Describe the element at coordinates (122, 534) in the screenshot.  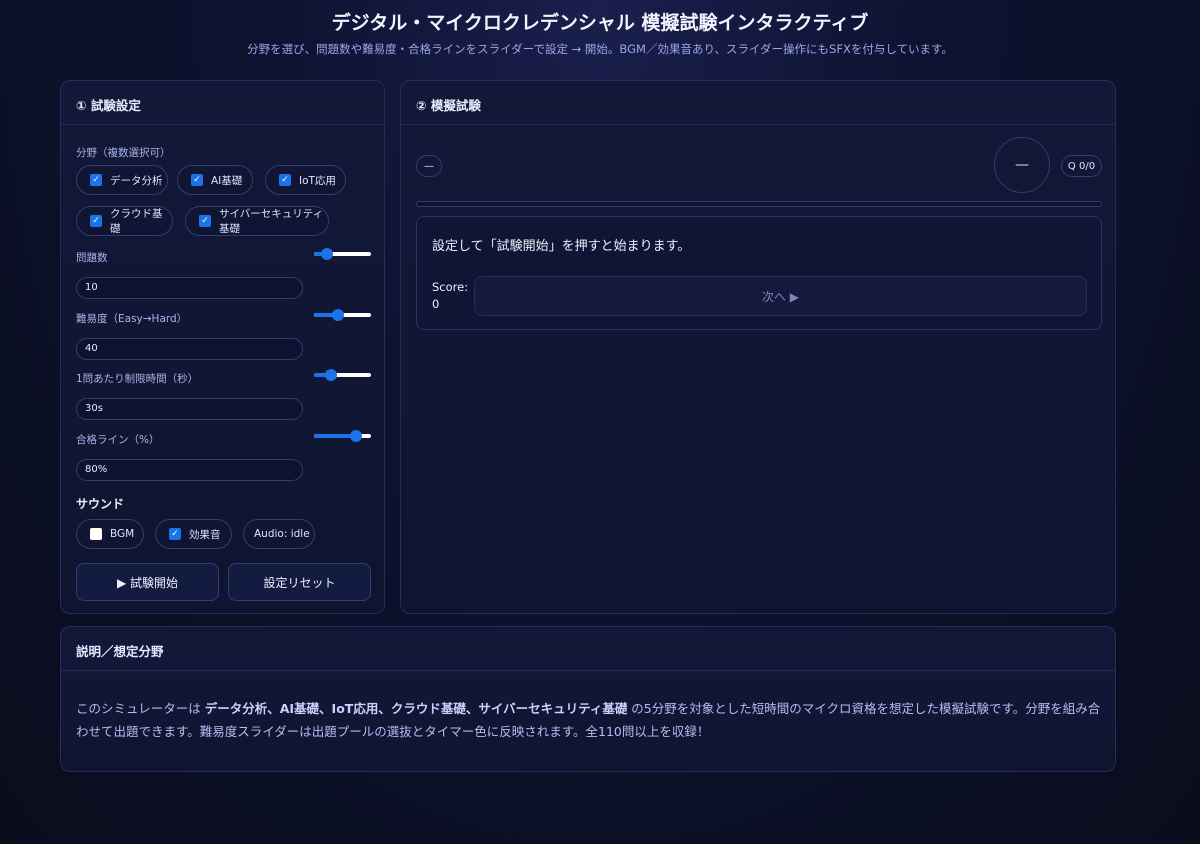
I see `bgm-label: BGM` at that location.